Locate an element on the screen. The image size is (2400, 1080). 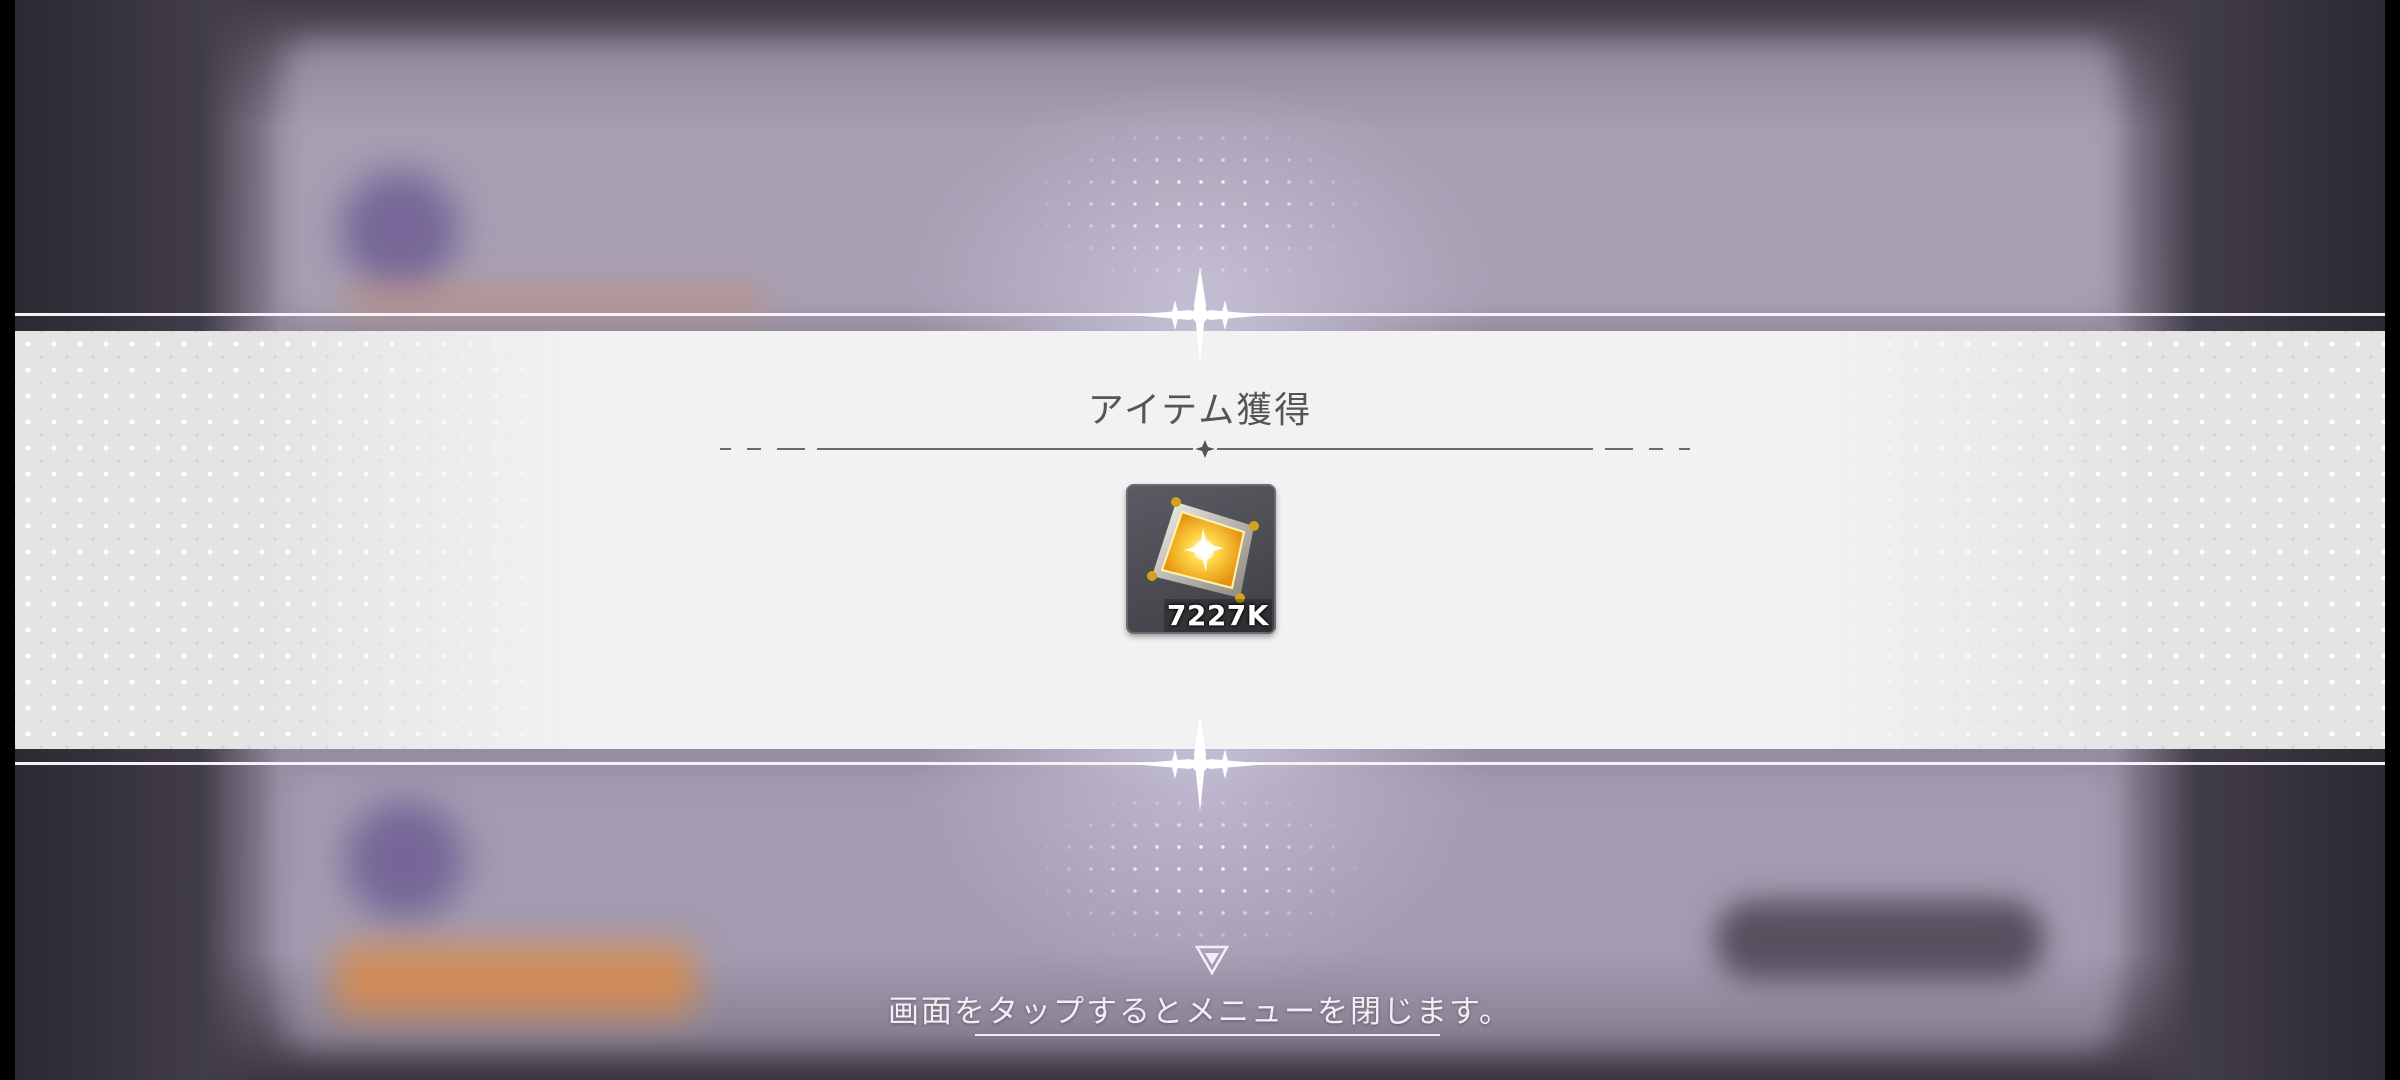
blurred-button is located at coordinates (1880, 940).